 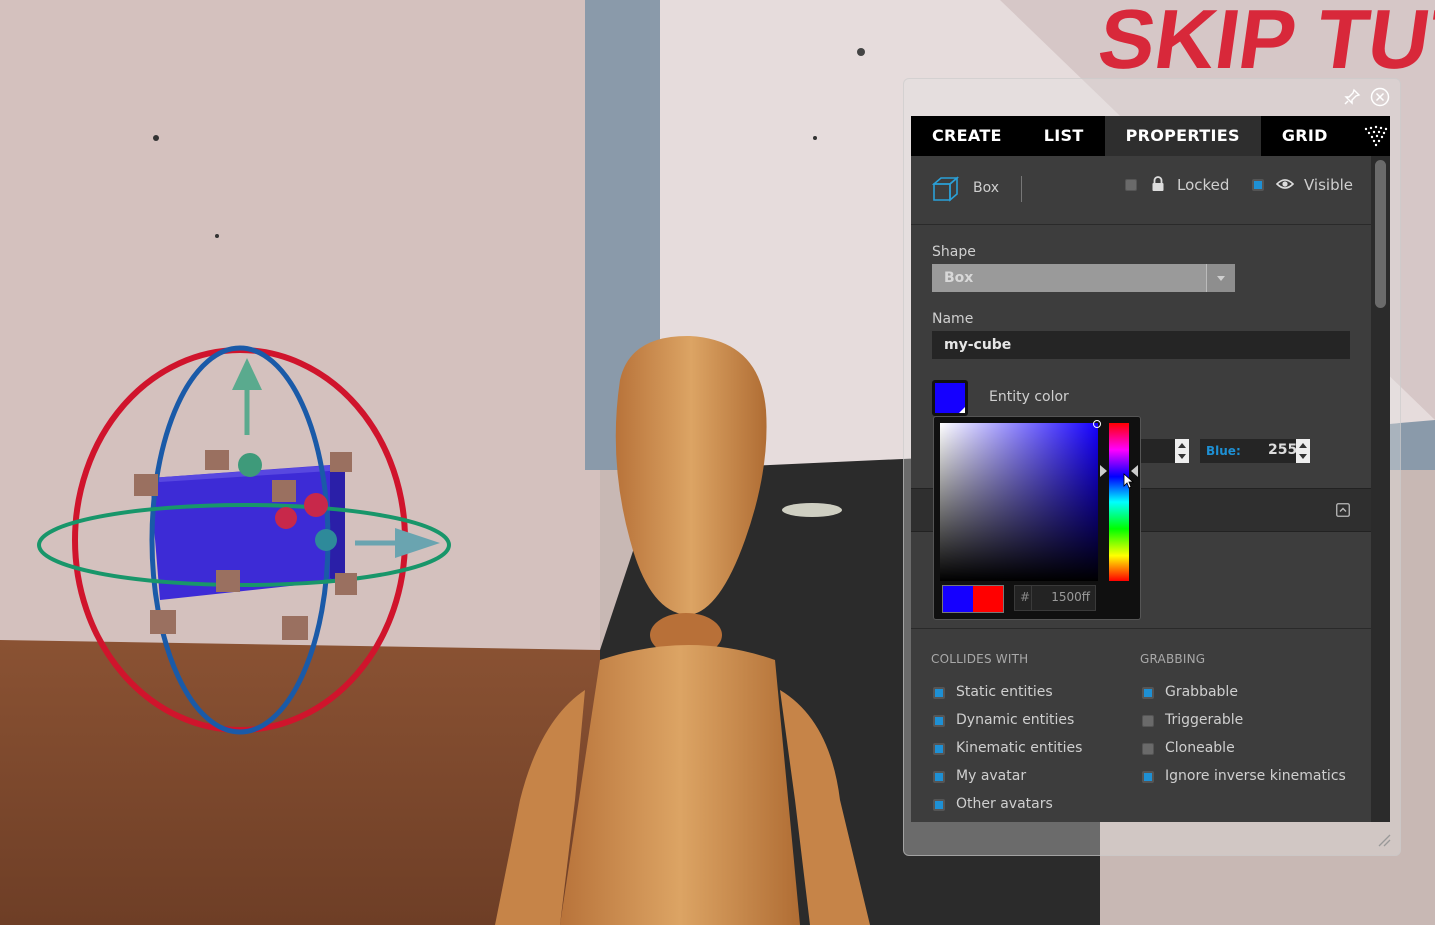 I want to click on hex-value: 1500ff, so click(x=1070, y=597).